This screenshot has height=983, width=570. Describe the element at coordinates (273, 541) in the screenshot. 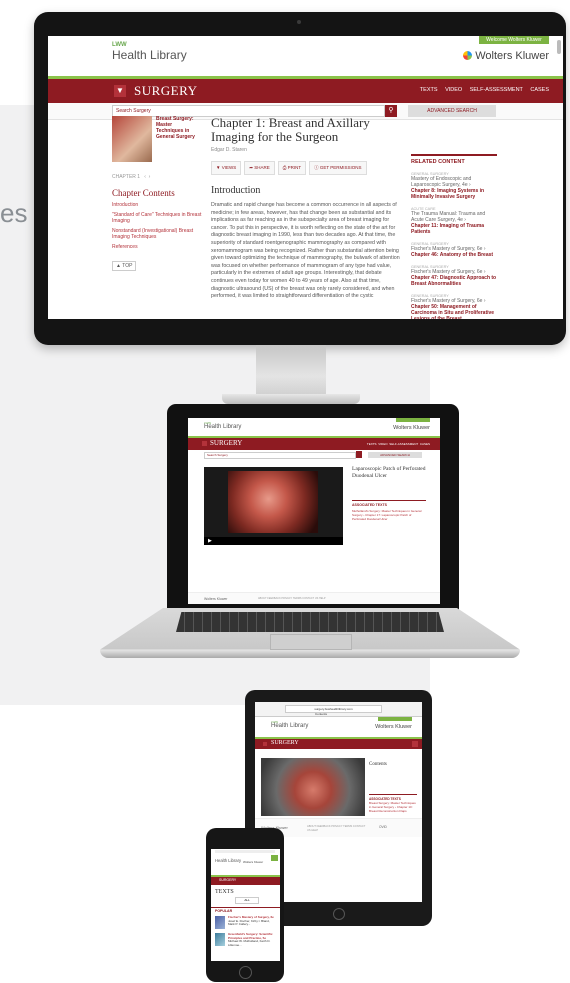

I see `video-controls: ▶` at that location.